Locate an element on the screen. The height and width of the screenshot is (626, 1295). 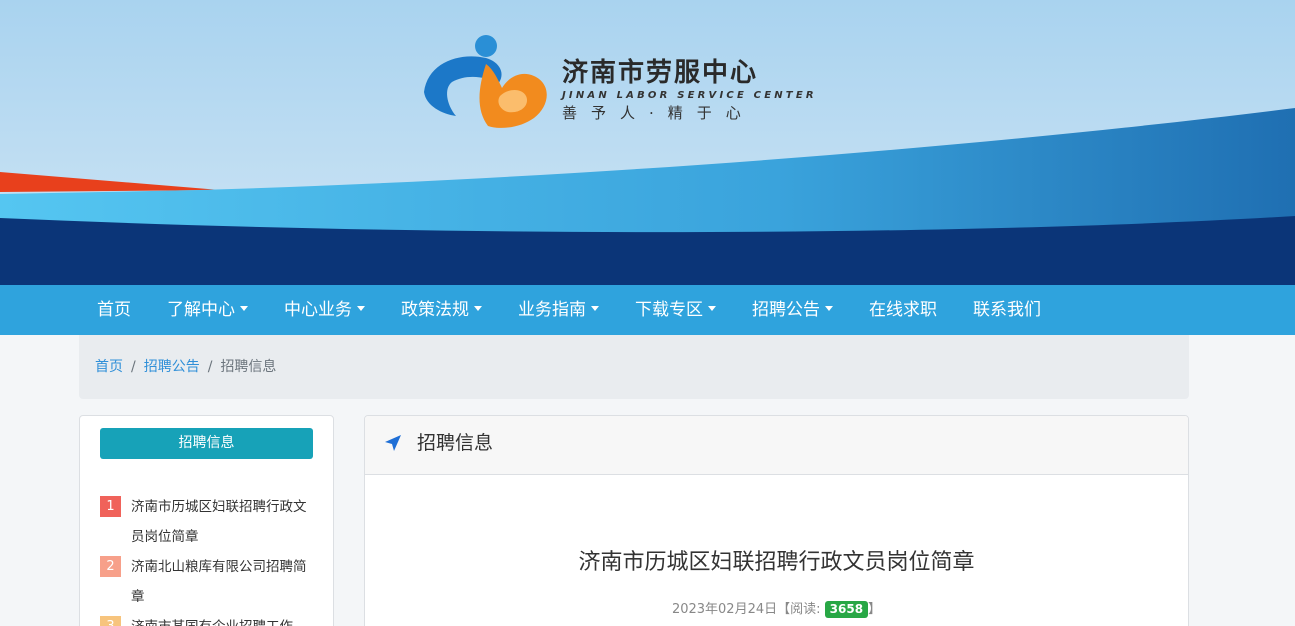
nav-item-label: 在线求职 is located at coordinates (903, 310).